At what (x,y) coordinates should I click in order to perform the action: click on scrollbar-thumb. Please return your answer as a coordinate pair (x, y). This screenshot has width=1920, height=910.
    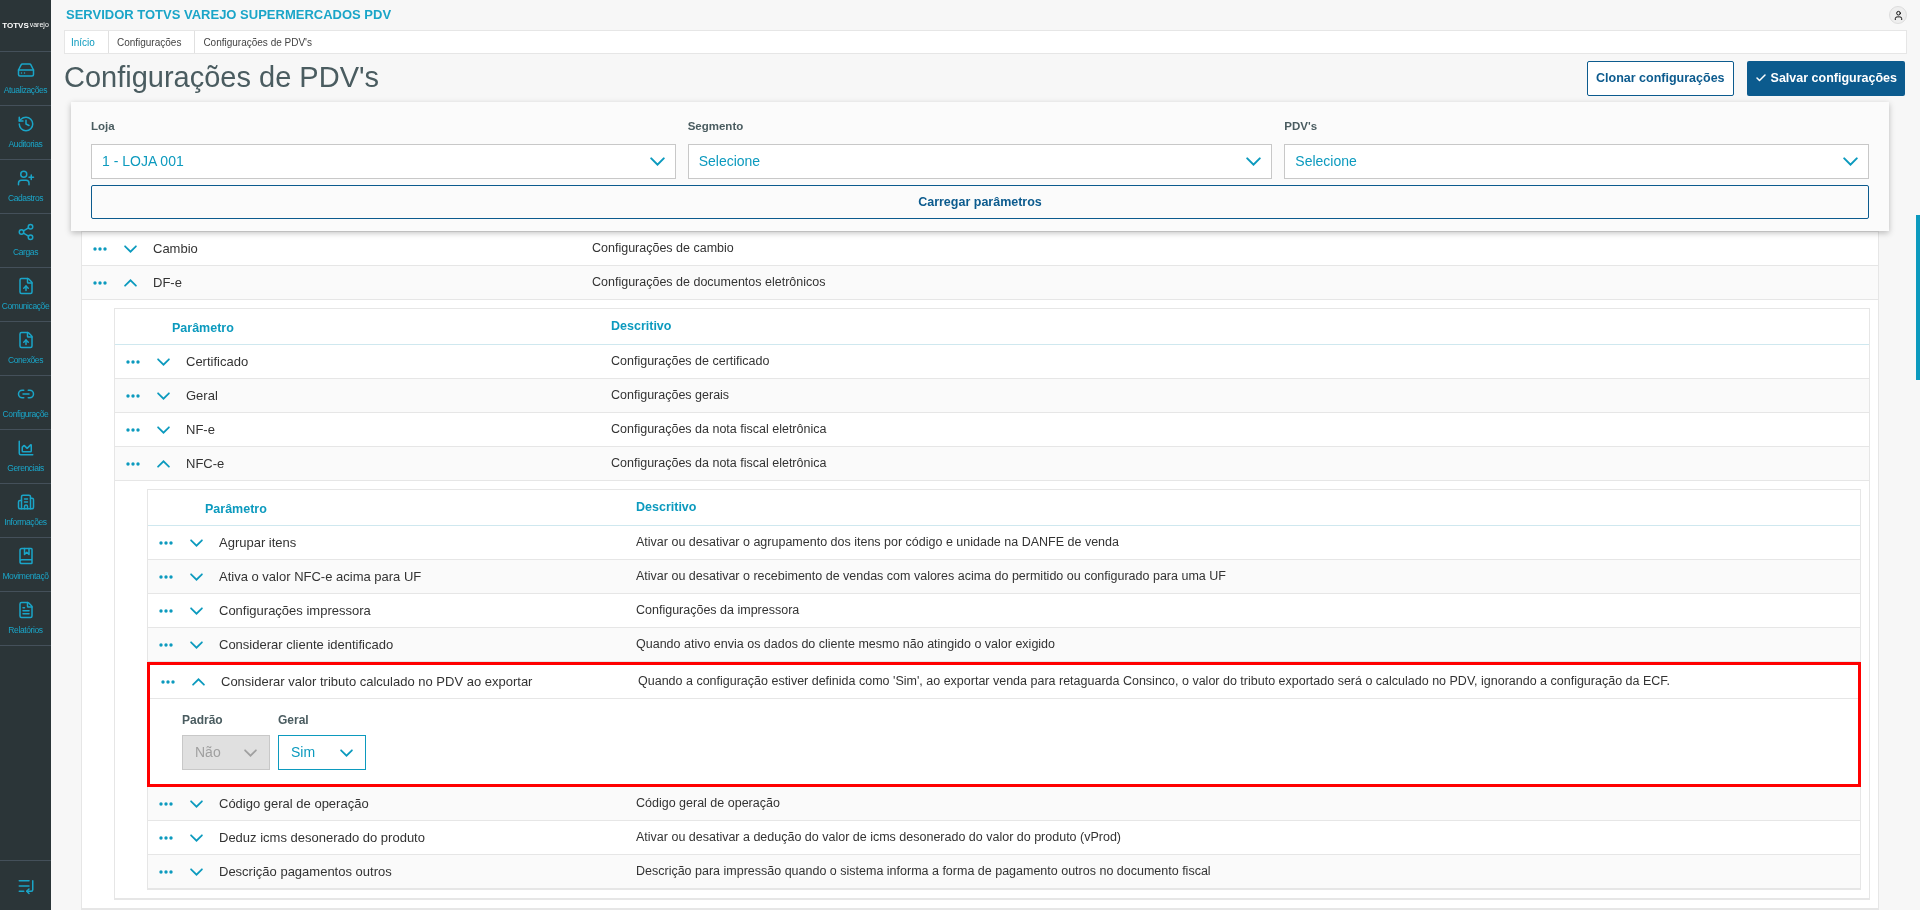
    Looking at the image, I should click on (1918, 297).